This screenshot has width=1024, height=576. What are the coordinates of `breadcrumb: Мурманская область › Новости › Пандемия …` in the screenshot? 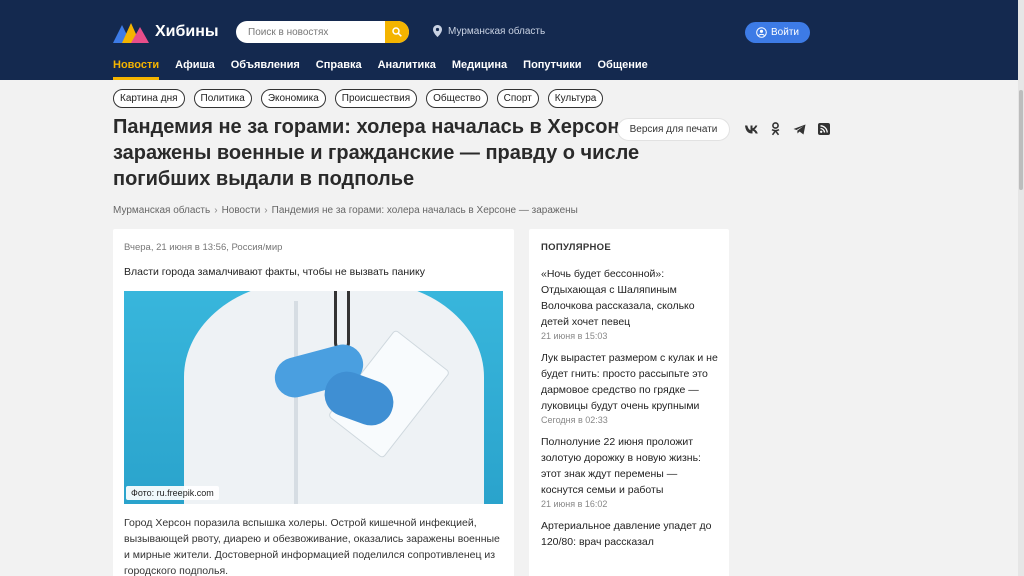 It's located at (345, 210).